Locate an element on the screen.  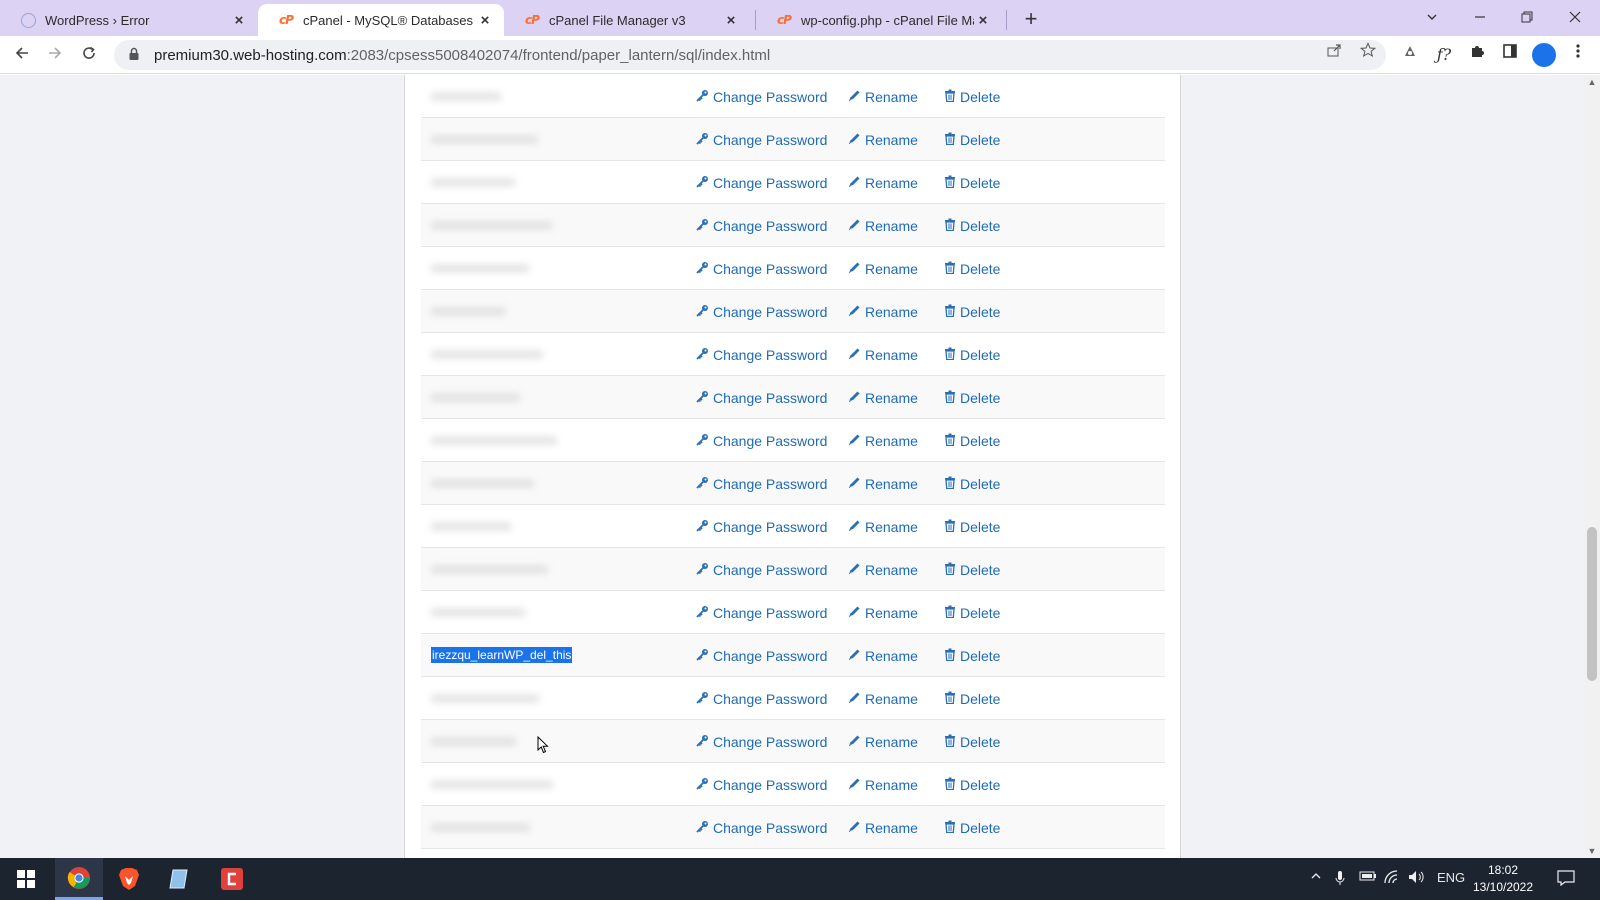
chrome-app-icon is located at coordinates (79, 879).